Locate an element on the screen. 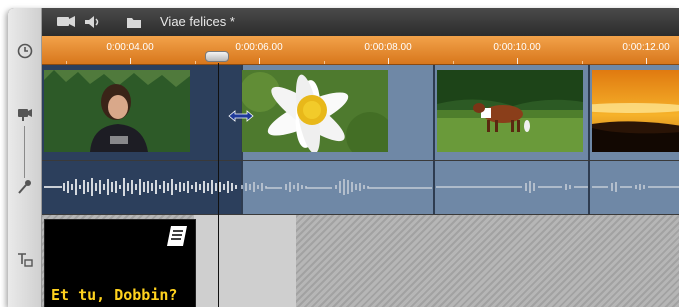 The image size is (679, 307). microphone-icon is located at coordinates (25, 187).